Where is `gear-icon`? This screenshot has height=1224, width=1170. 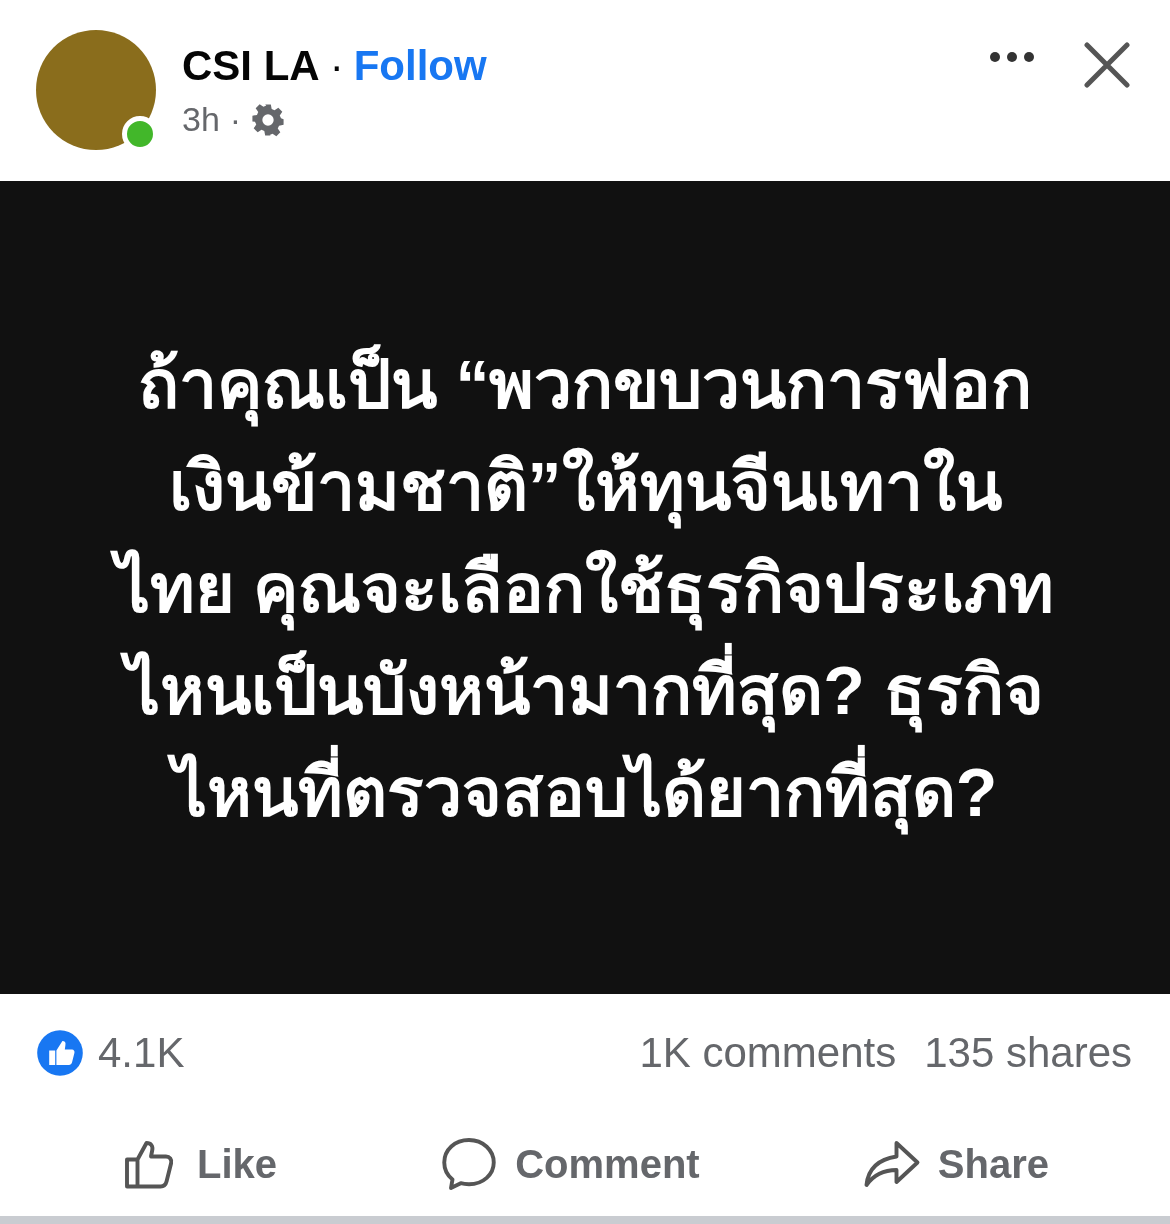
gear-icon is located at coordinates (268, 119).